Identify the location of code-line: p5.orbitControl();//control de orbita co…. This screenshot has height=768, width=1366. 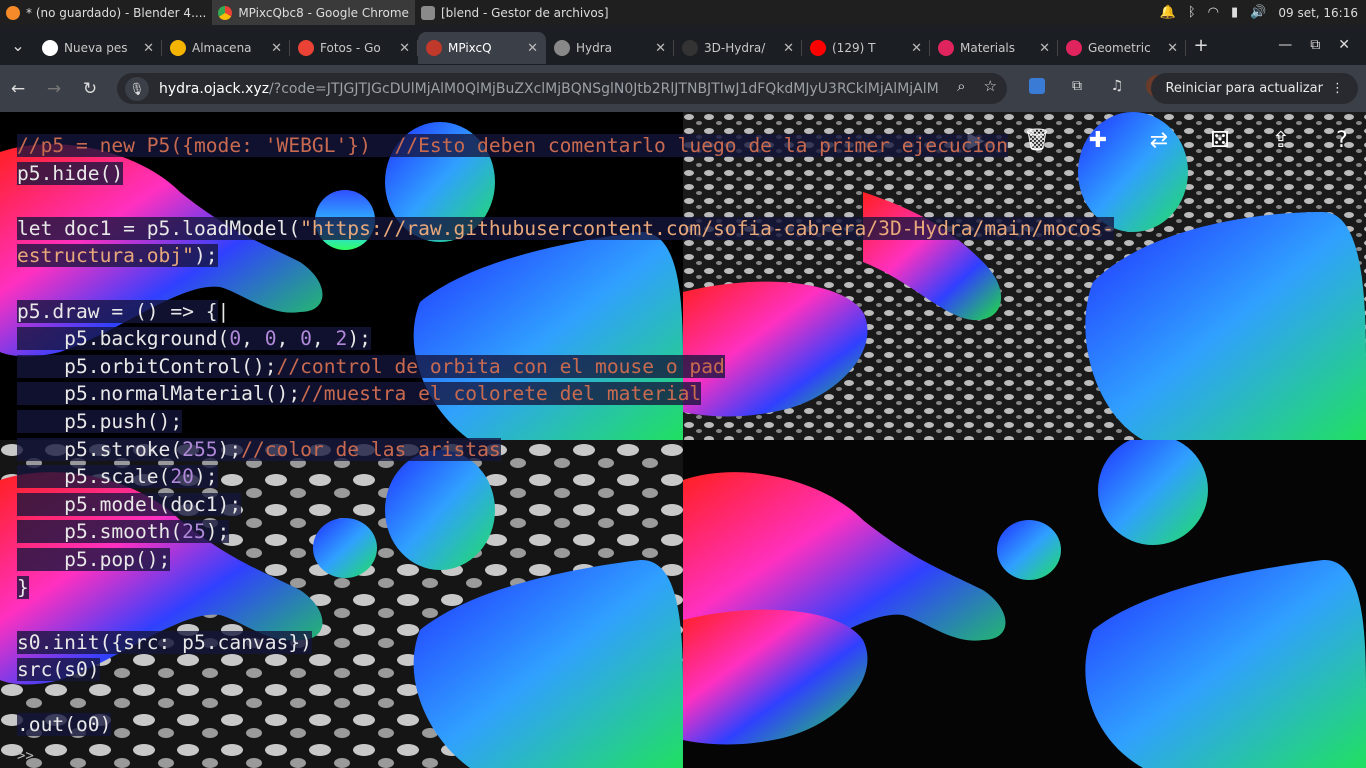
(371, 366).